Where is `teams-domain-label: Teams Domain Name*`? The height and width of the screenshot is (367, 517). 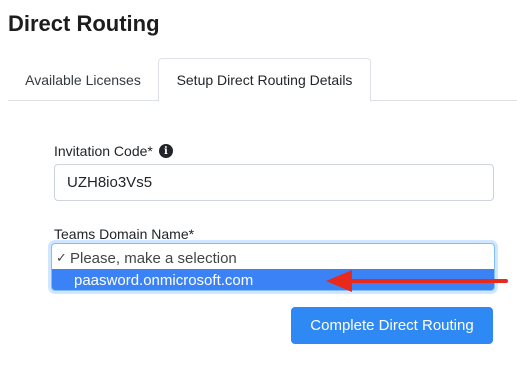 teams-domain-label: Teams Domain Name* is located at coordinates (124, 234).